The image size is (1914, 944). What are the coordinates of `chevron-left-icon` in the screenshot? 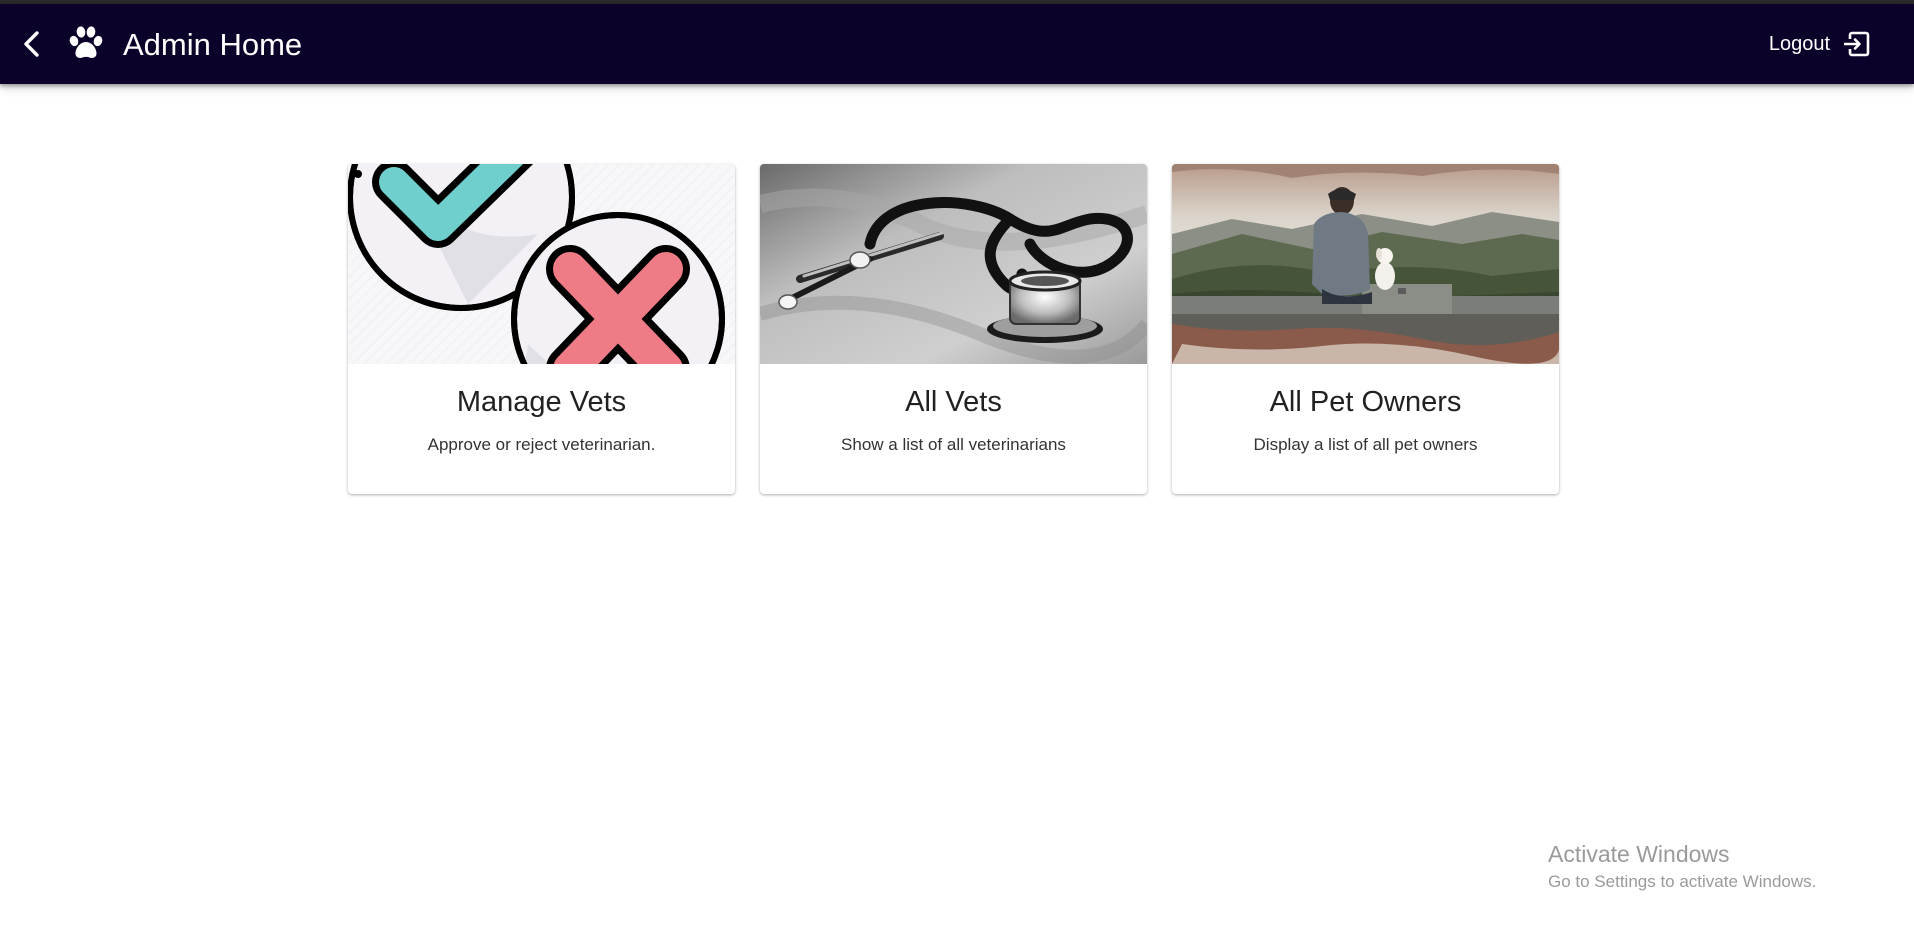 It's located at (31, 44).